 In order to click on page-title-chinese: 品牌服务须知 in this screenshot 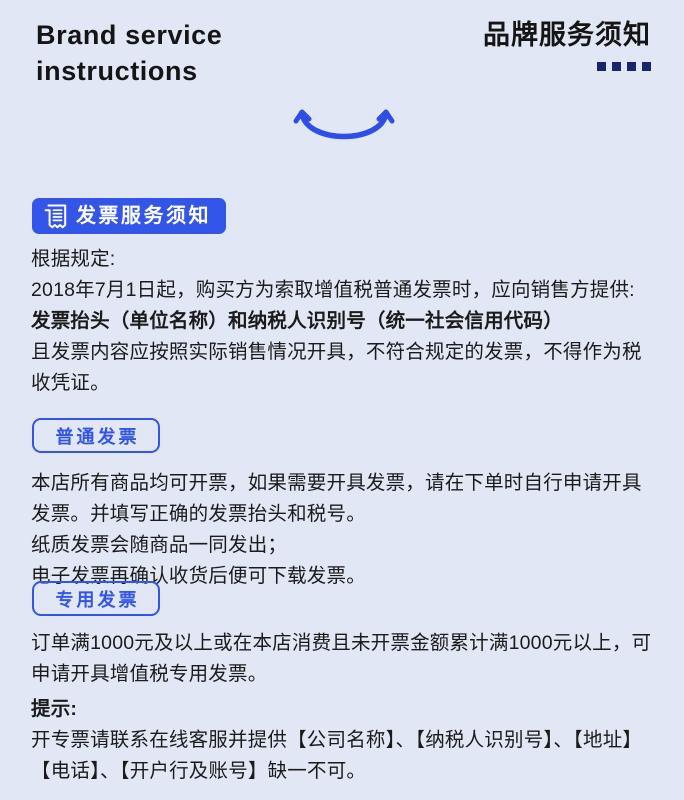, I will do `click(567, 35)`.